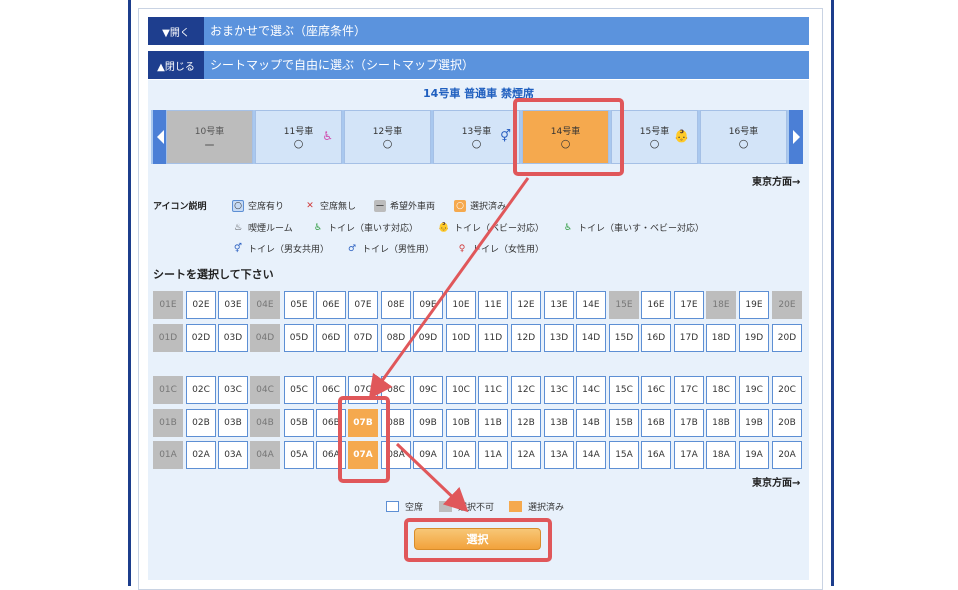 Image resolution: width=958 pixels, height=590 pixels. I want to click on seat-14D: 14D, so click(591, 338).